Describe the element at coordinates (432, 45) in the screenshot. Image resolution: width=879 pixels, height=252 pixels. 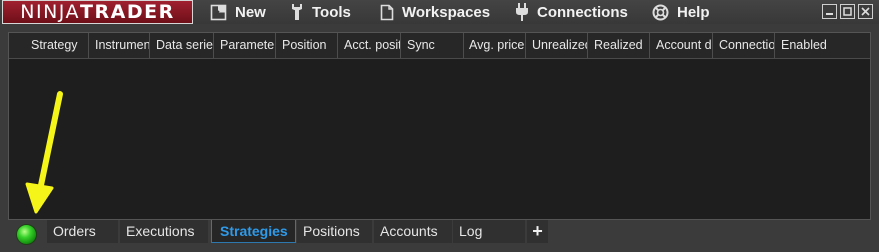
I see `column-header-sync: Sync` at that location.